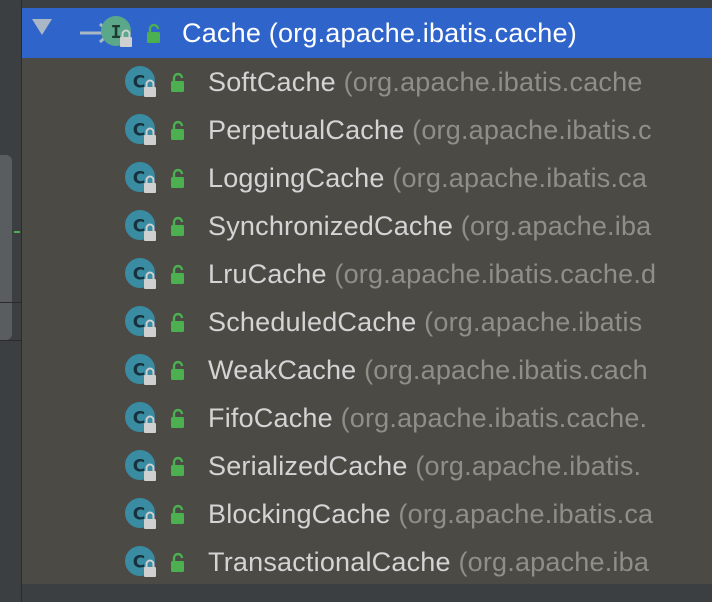 This screenshot has width=712, height=602. I want to click on interface-icon: I, so click(116, 31).